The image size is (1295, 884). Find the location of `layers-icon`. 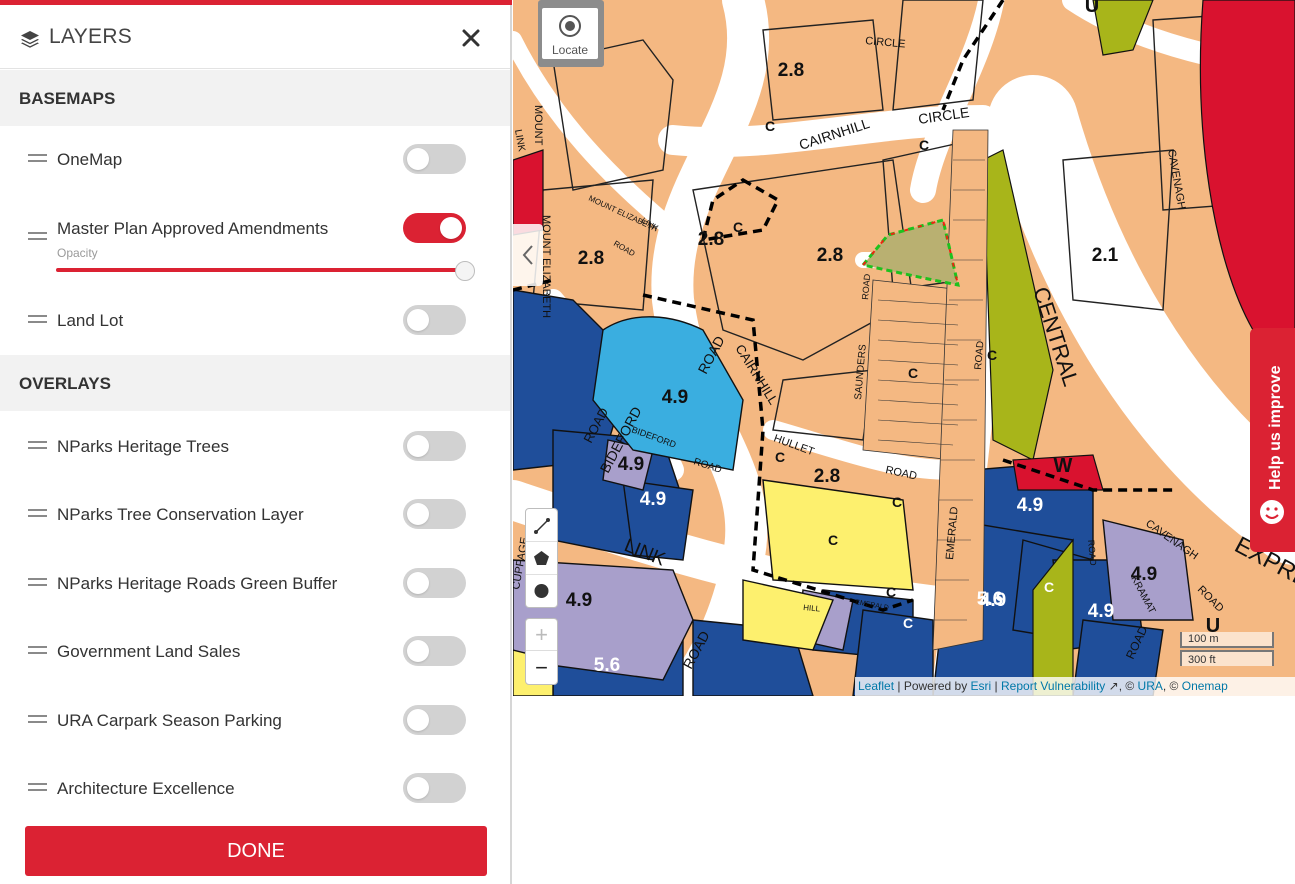

layers-icon is located at coordinates (30, 39).